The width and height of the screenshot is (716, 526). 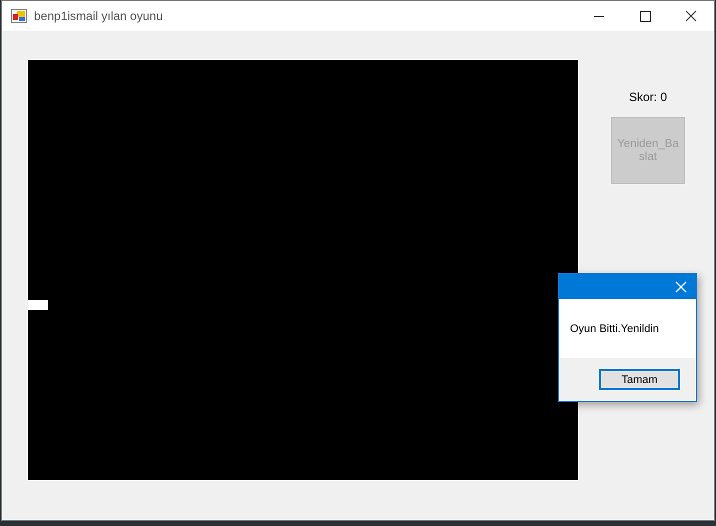 I want to click on window-title: benp1ismail yılan oyunu, so click(x=99, y=16).